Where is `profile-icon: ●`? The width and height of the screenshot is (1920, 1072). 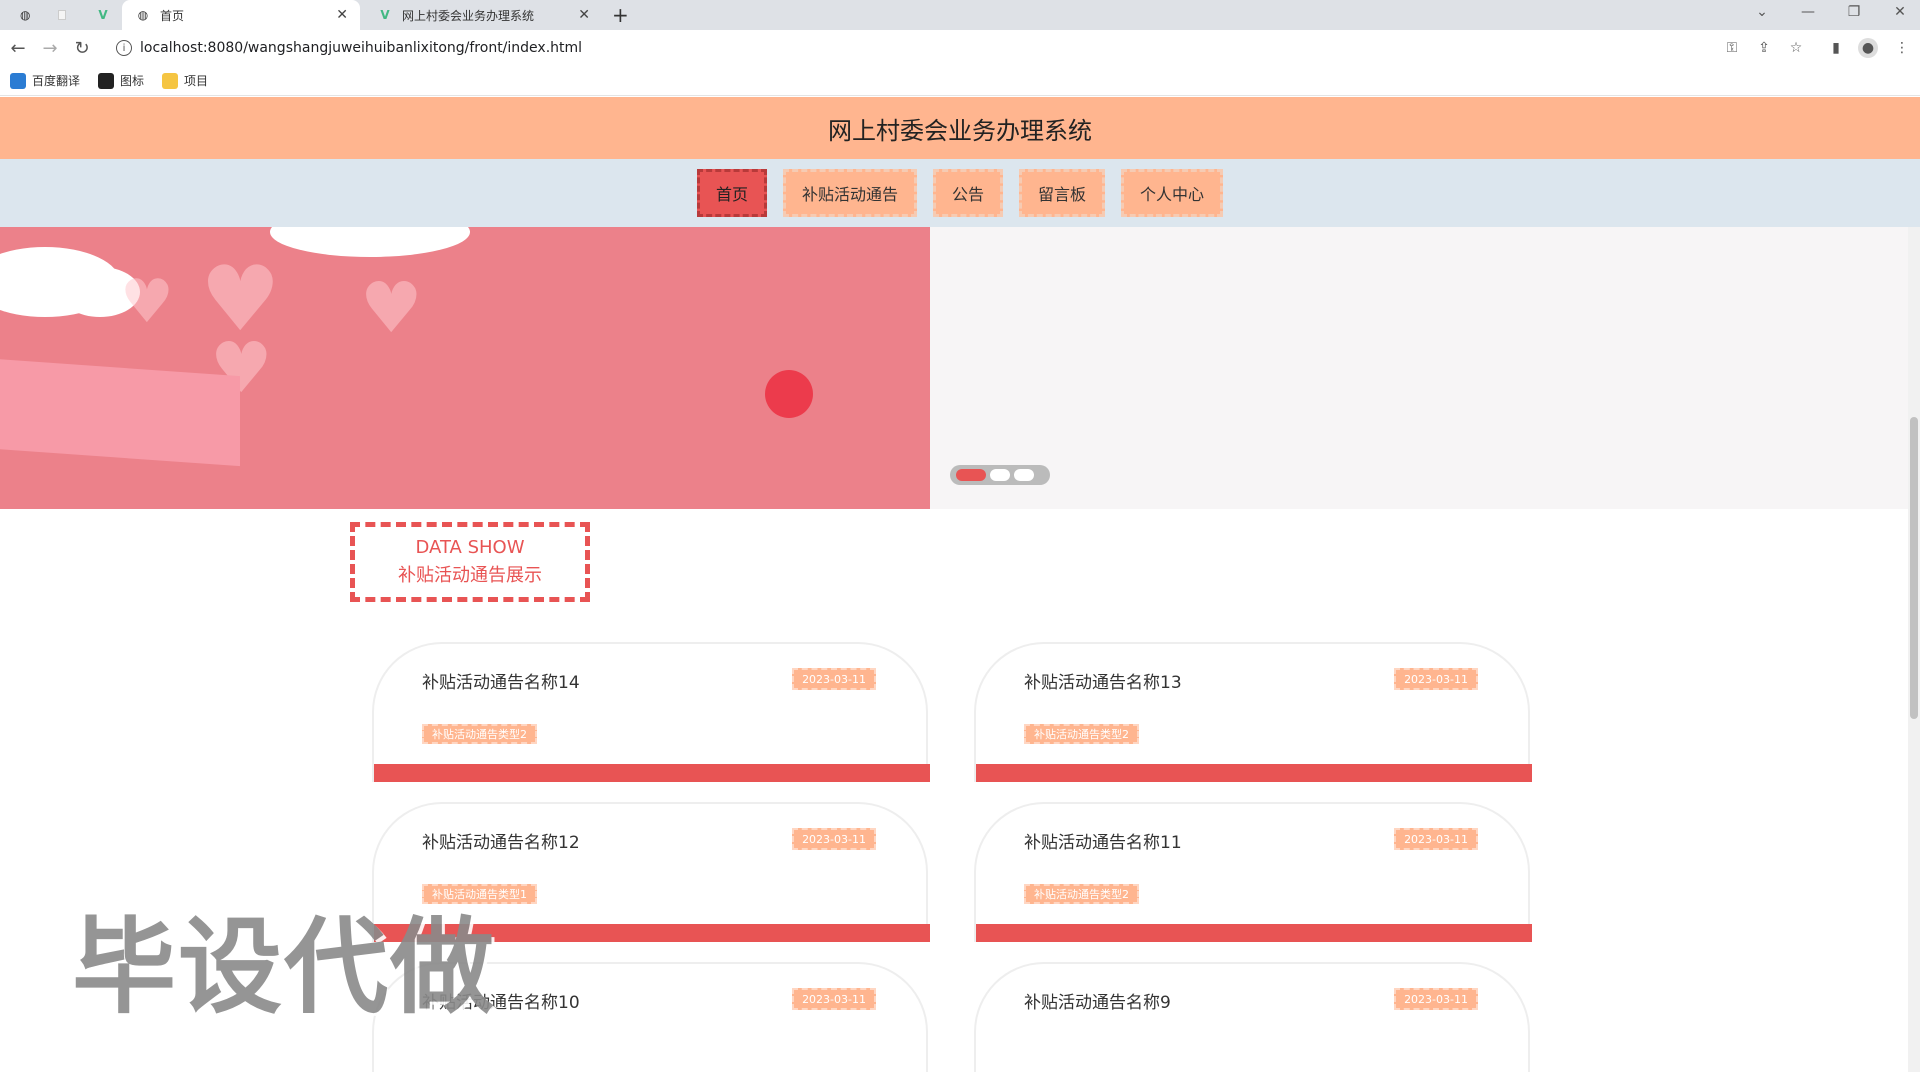 profile-icon: ● is located at coordinates (1868, 48).